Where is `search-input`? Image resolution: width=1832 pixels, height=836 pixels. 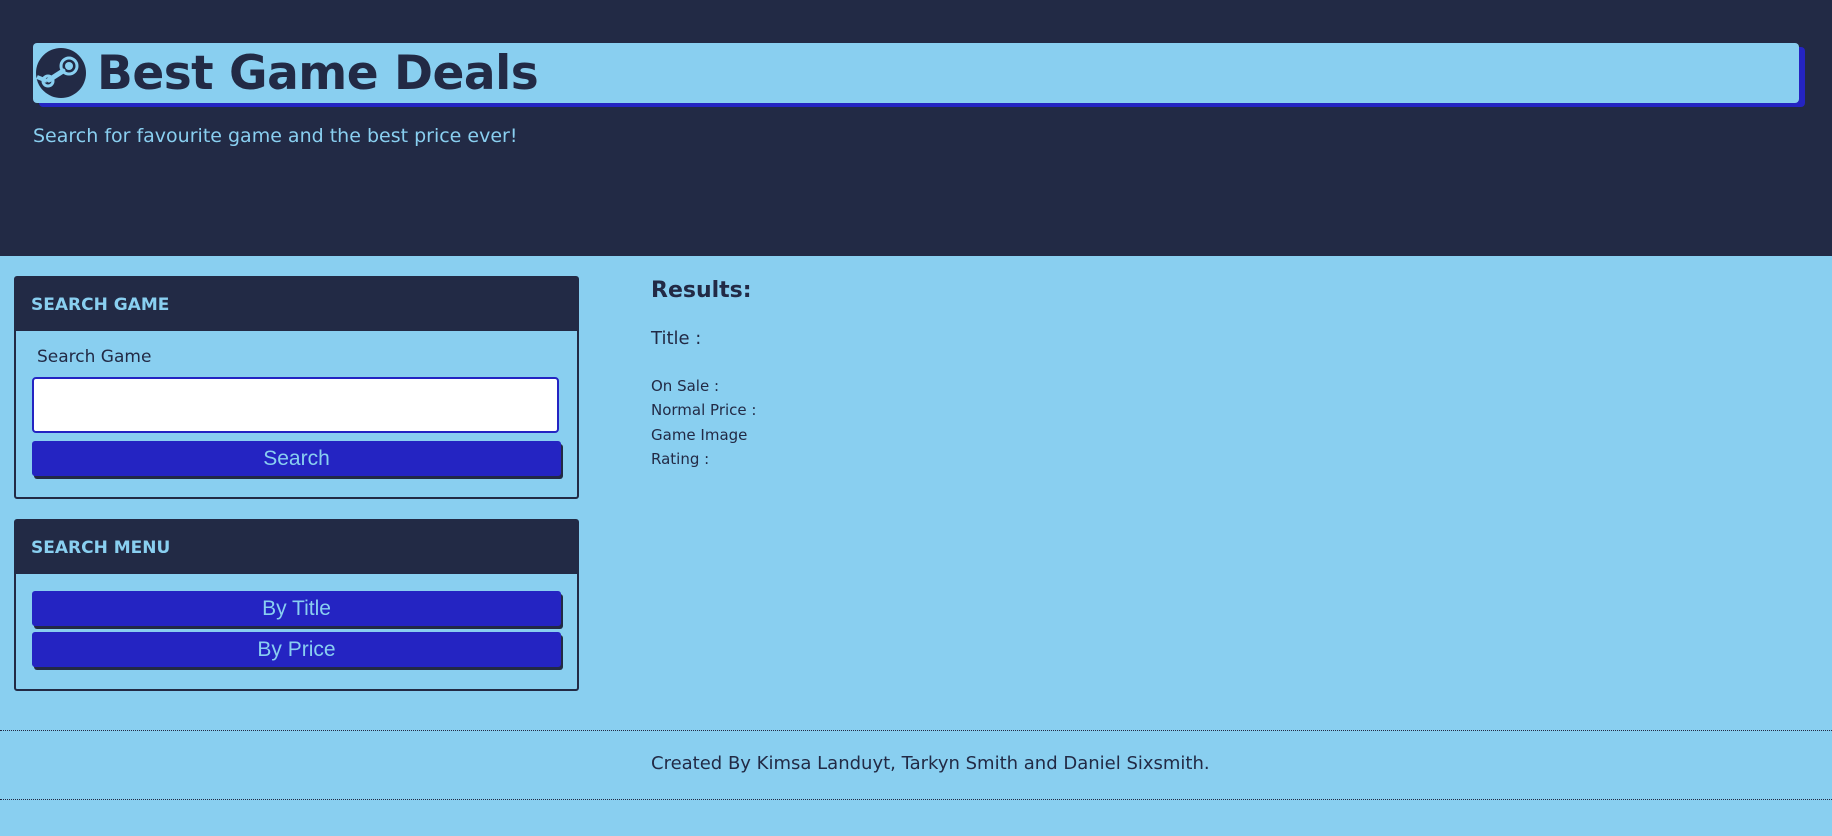
search-input is located at coordinates (295, 405).